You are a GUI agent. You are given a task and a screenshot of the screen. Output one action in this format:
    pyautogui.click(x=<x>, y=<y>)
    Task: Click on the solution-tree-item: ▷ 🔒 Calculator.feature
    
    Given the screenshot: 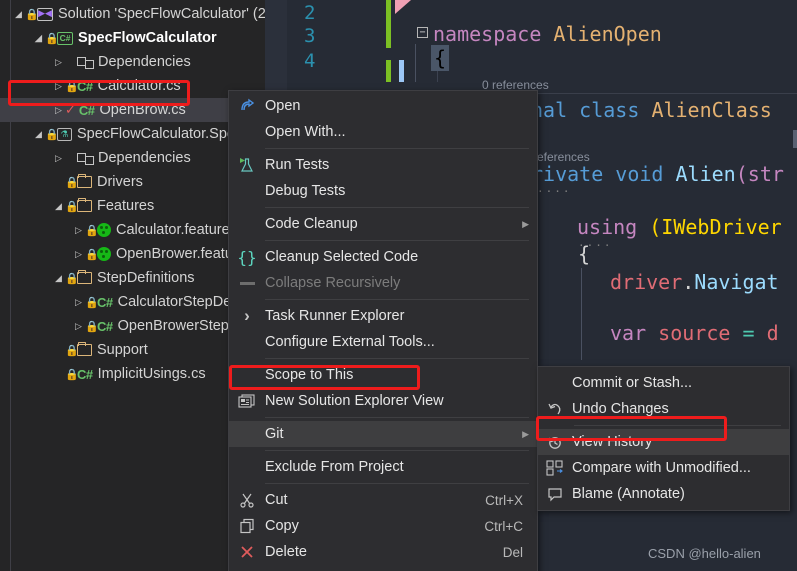 What is the action you would take?
    pyautogui.click(x=132, y=230)
    